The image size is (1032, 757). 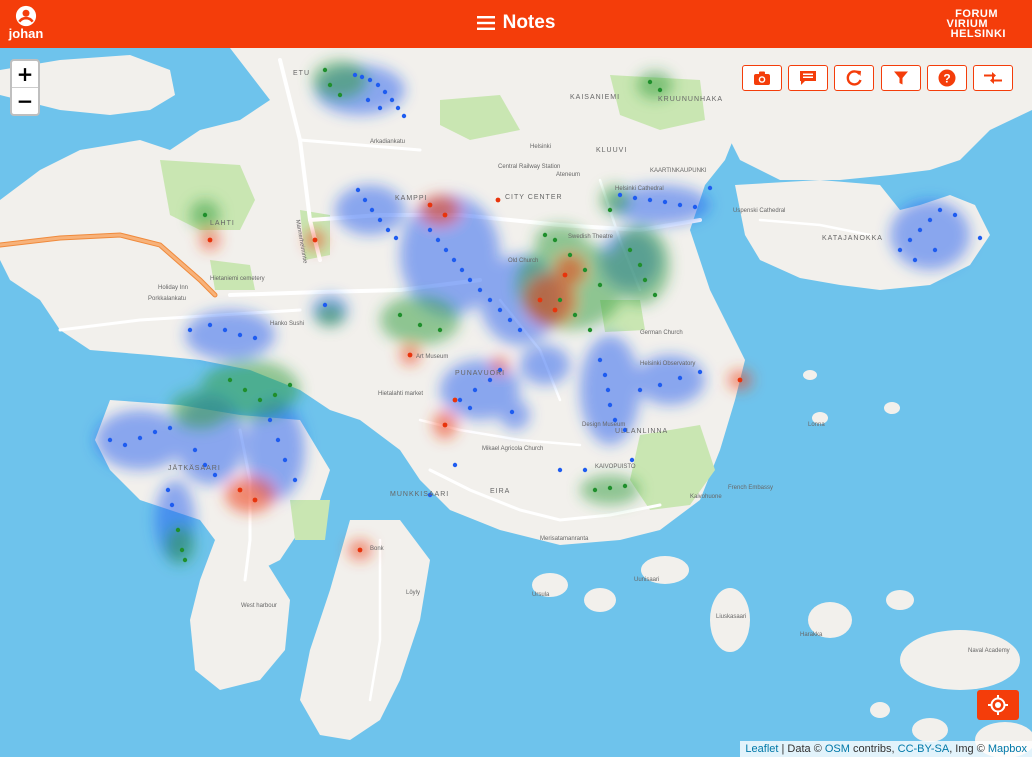 What do you see at coordinates (646, 580) in the screenshot?
I see `svg-text: Uunisaari` at bounding box center [646, 580].